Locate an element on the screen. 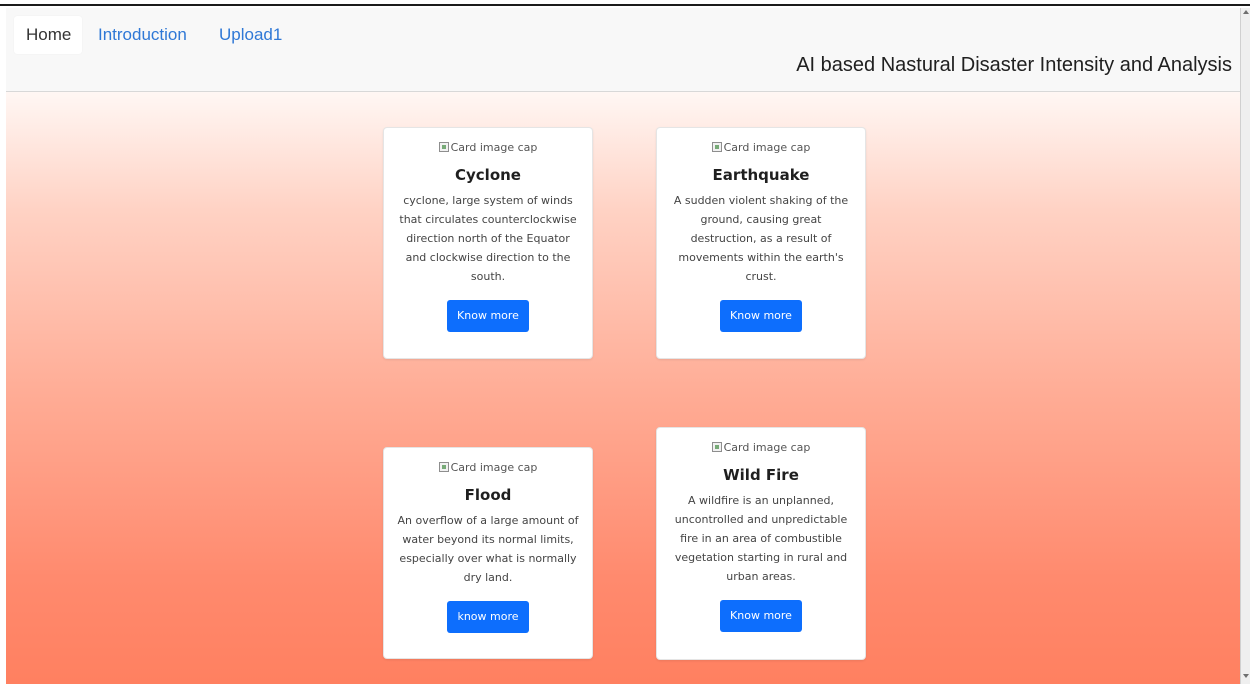 This screenshot has width=1250, height=684. scroll-down-icon is located at coordinates (1246, 676).